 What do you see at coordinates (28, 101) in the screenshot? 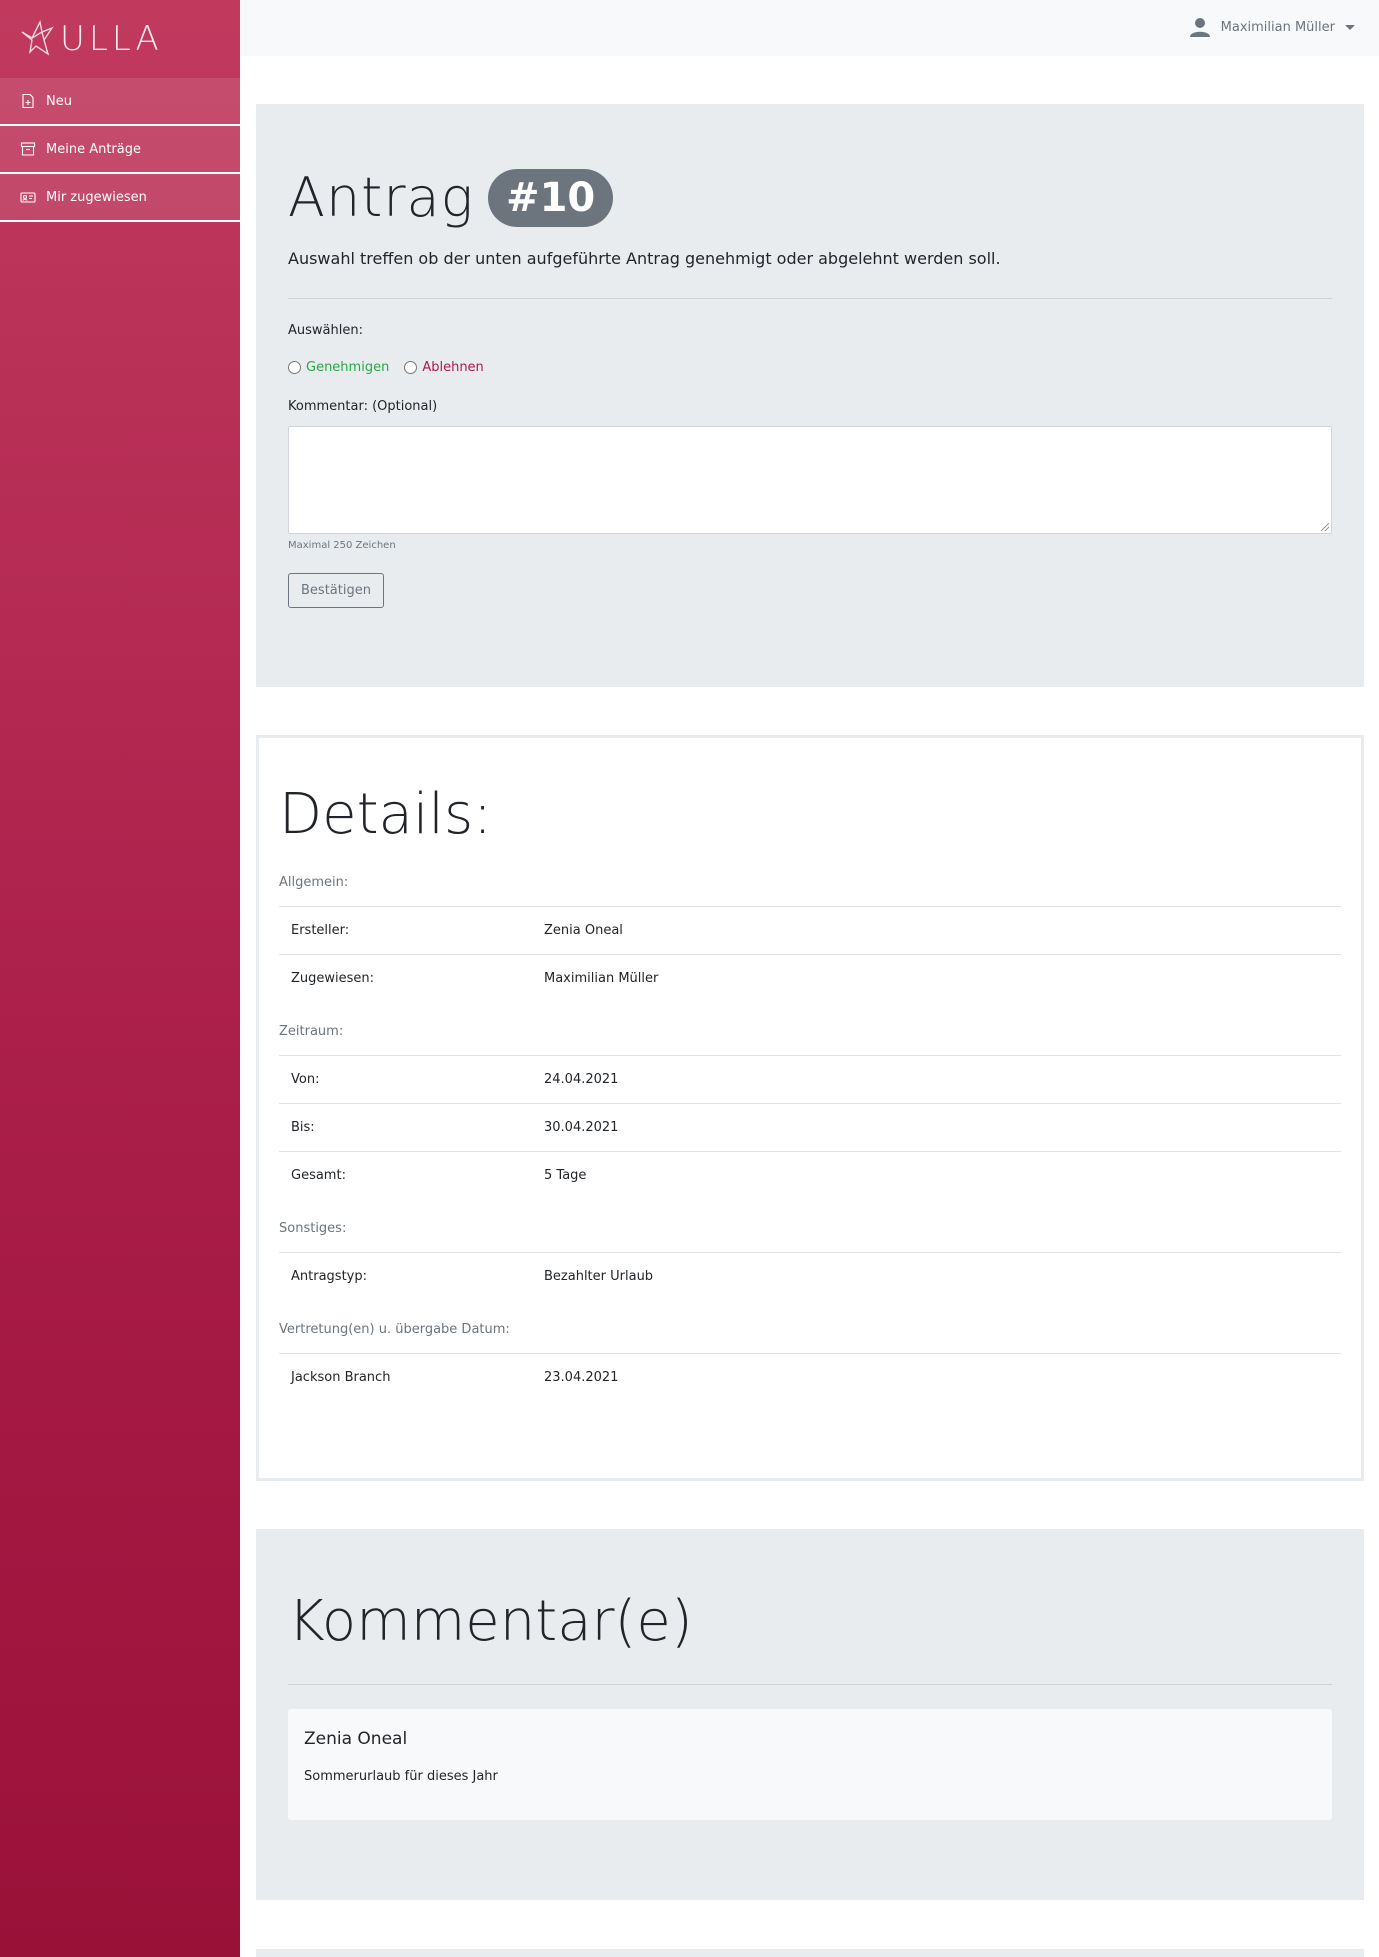
I see `file-plus-icon` at bounding box center [28, 101].